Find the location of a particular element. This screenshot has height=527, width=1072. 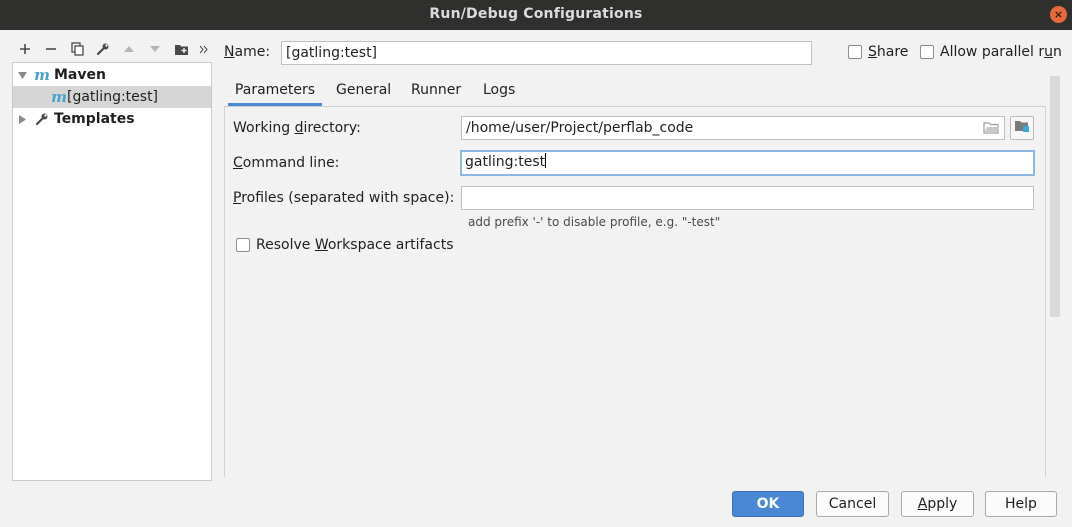

tree-item-label: [gatling:test] is located at coordinates (113, 97).